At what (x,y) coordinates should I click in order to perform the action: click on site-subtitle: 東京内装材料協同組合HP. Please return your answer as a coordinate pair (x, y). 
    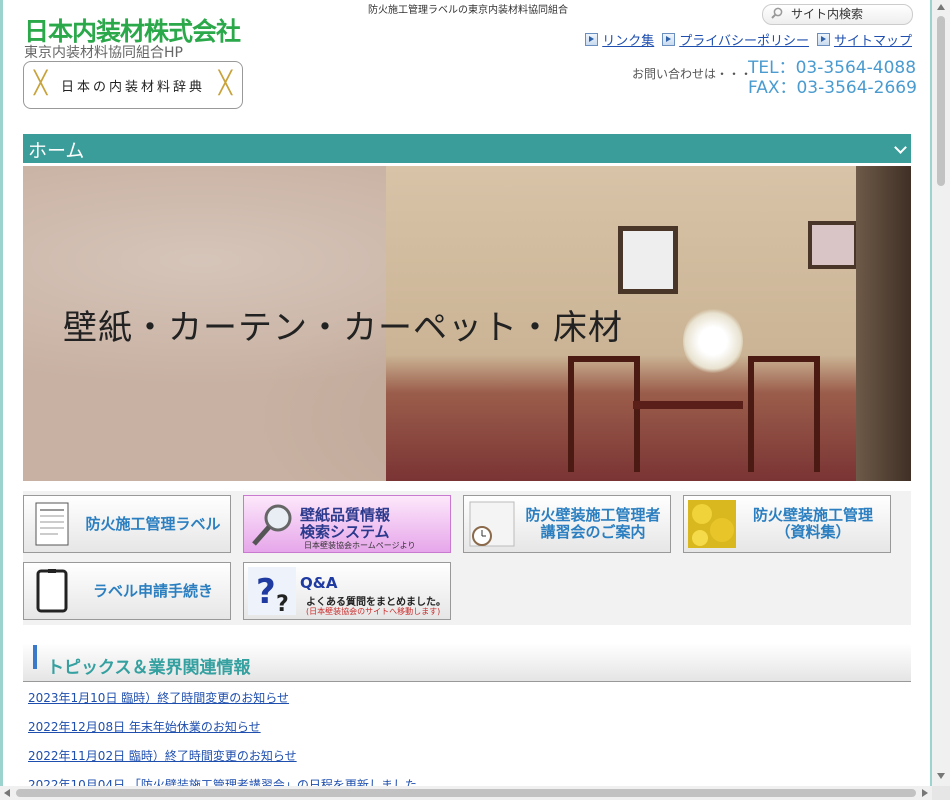
    Looking at the image, I should click on (103, 53).